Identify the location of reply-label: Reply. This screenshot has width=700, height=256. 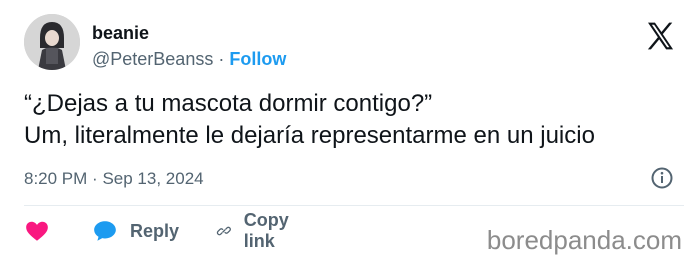
(155, 230).